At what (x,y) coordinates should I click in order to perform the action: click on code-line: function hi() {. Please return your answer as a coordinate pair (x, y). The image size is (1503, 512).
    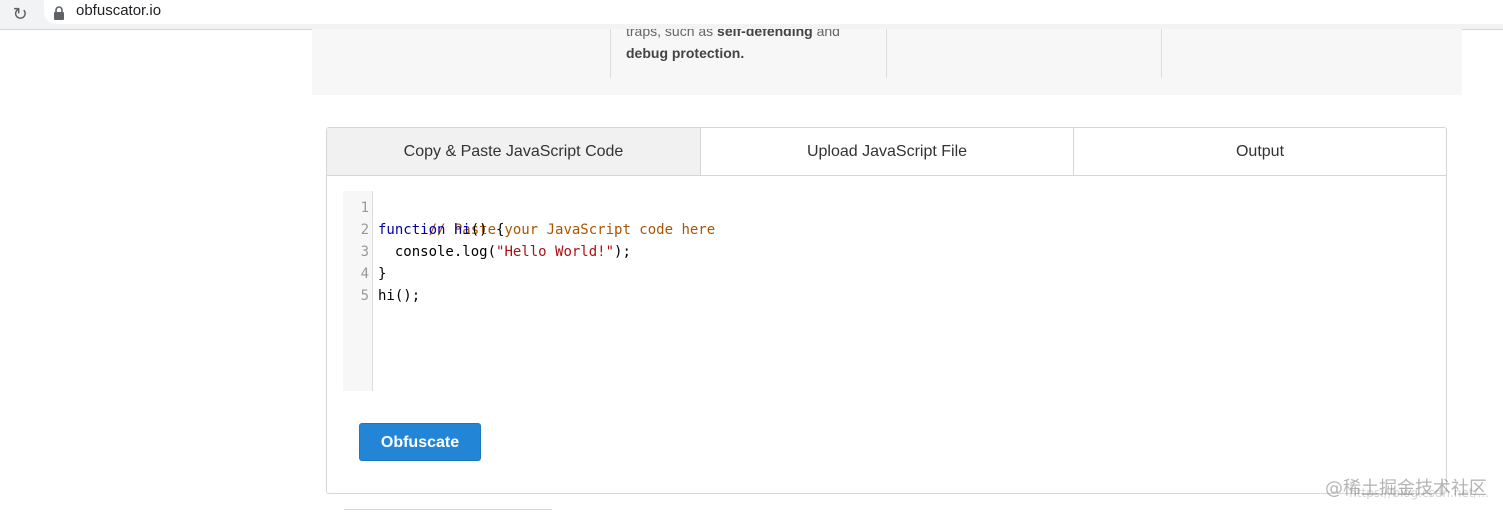
    Looking at the image, I should click on (441, 230).